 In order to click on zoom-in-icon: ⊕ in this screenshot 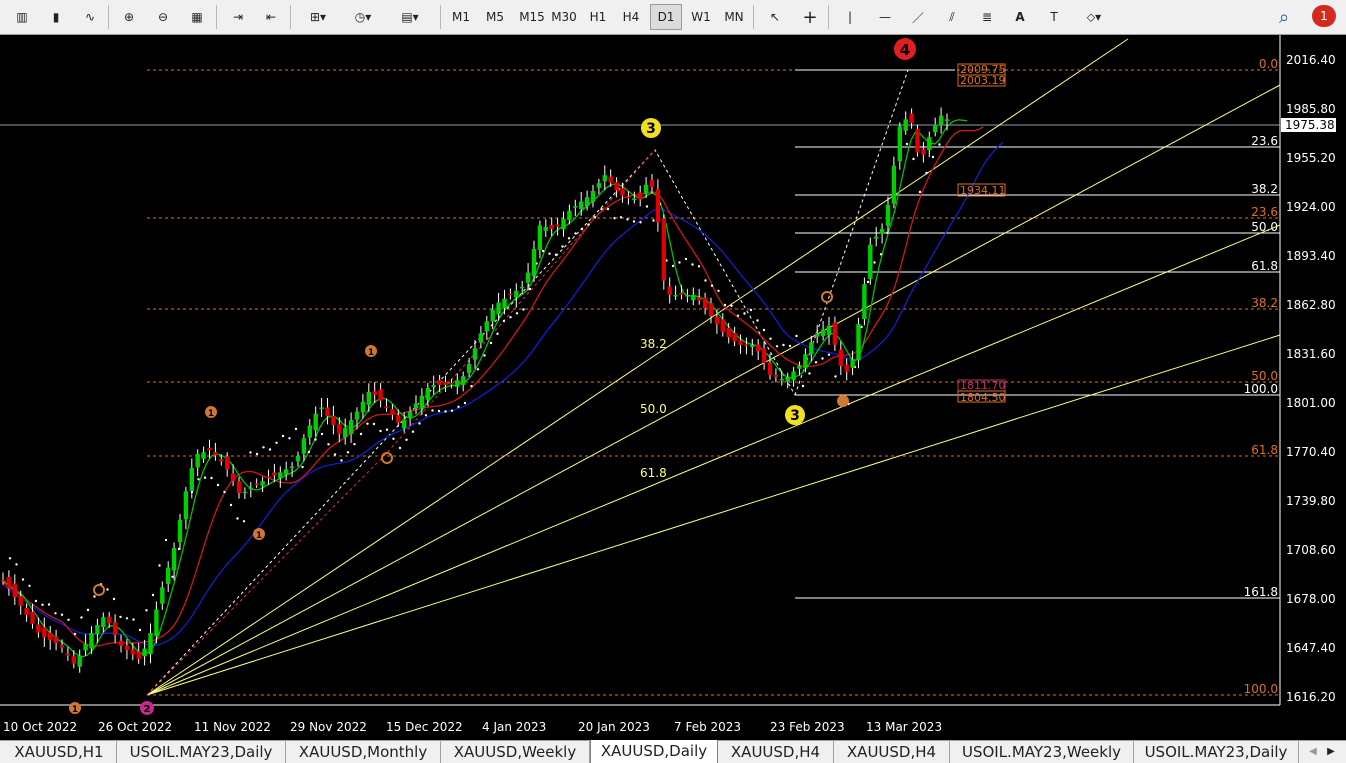, I will do `click(129, 17)`.